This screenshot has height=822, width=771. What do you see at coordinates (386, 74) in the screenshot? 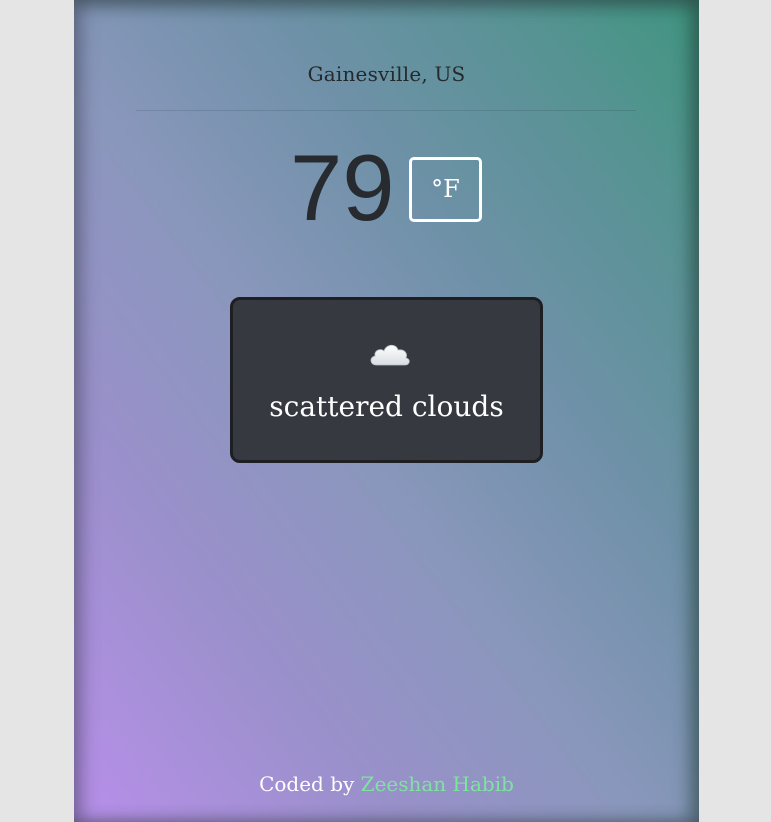
I see `location-label: Gainesville, US` at bounding box center [386, 74].